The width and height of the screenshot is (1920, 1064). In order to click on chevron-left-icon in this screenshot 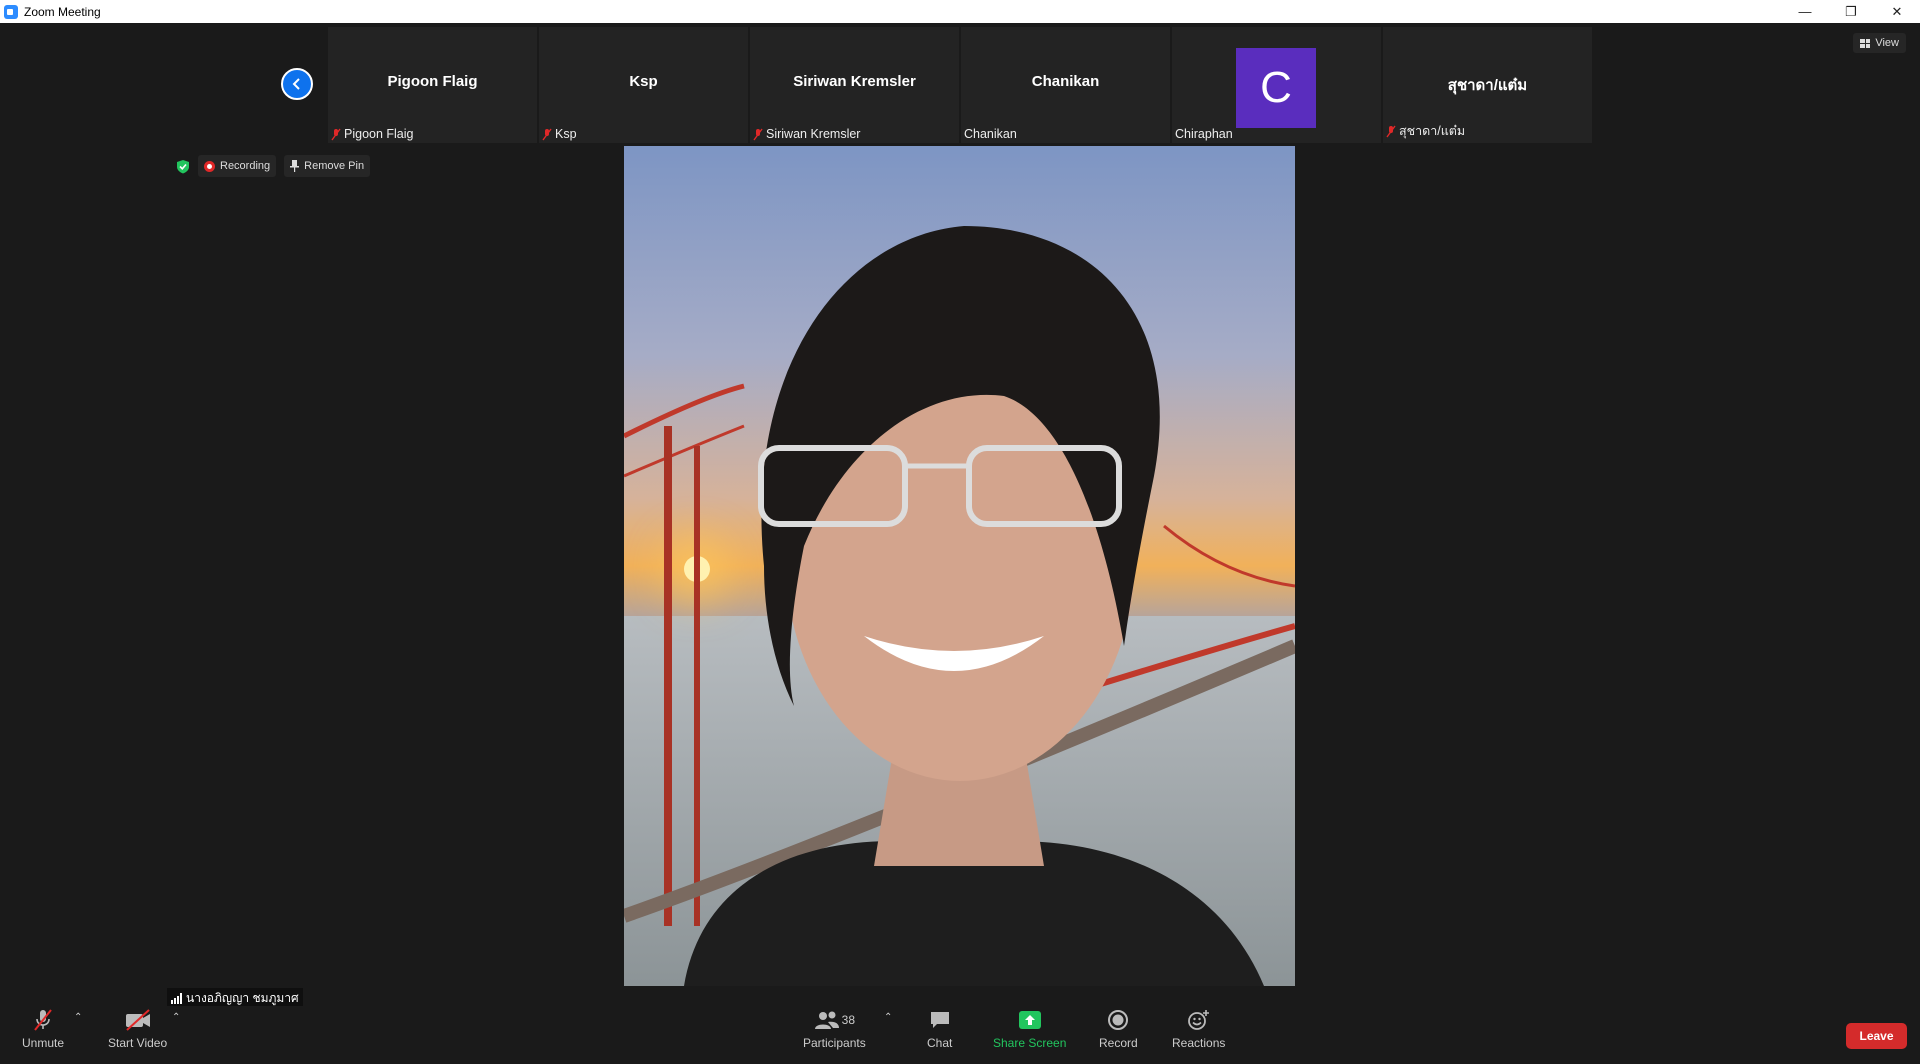, I will do `click(296, 84)`.